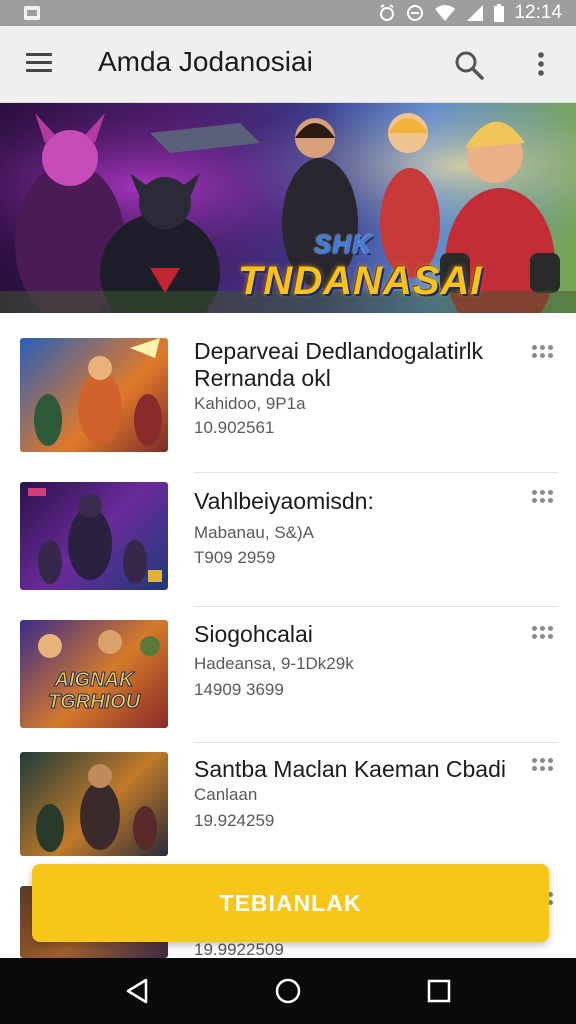 The image size is (576, 1024). Describe the element at coordinates (239, 949) in the screenshot. I see `item-number: 19.9922509` at that location.